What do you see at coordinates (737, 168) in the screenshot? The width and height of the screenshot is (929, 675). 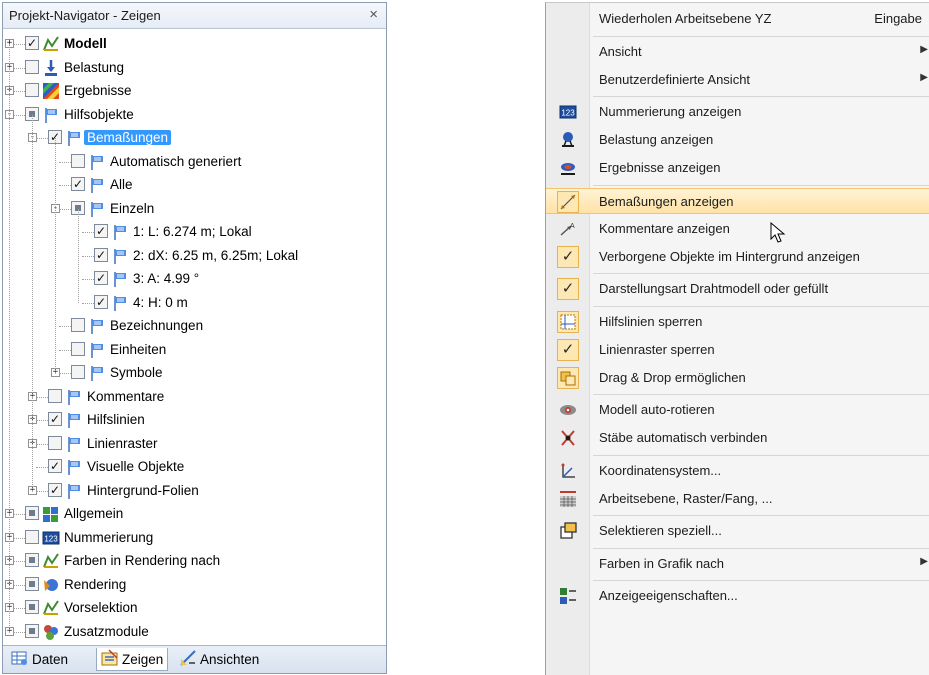 I see `menu-item-7: Ergebnisse anzeigen` at bounding box center [737, 168].